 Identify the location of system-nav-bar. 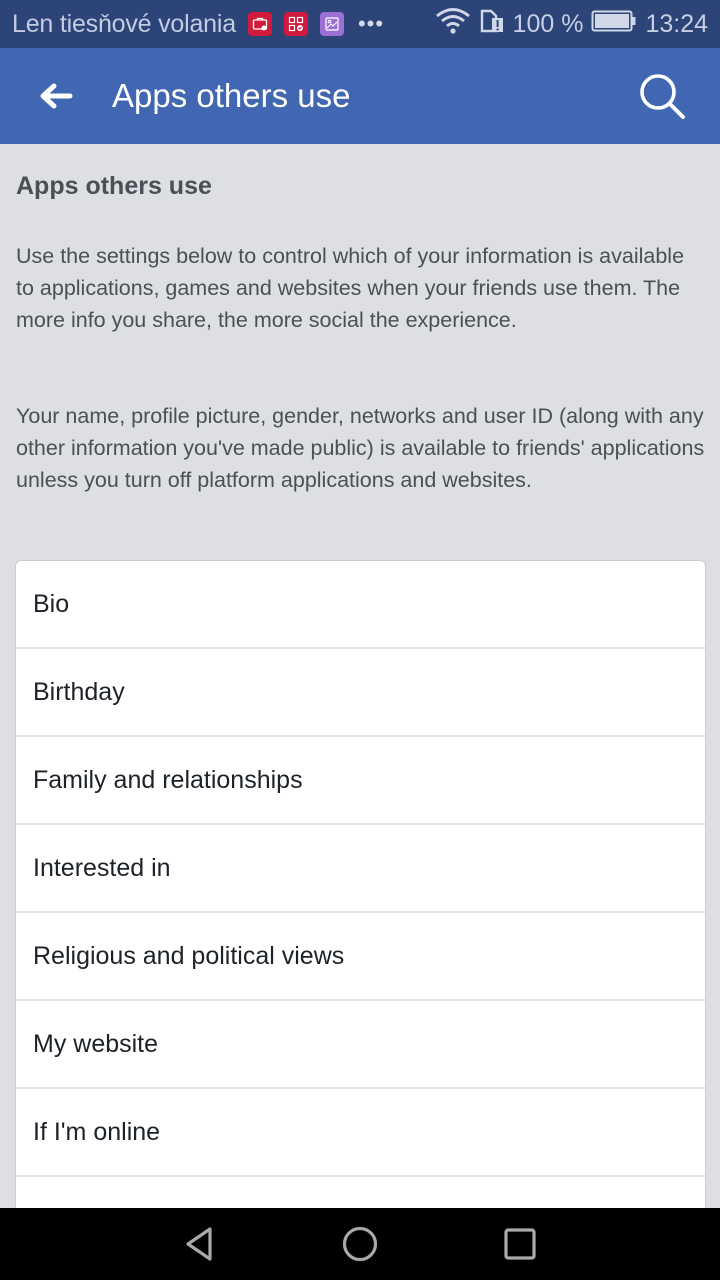
(360, 1244).